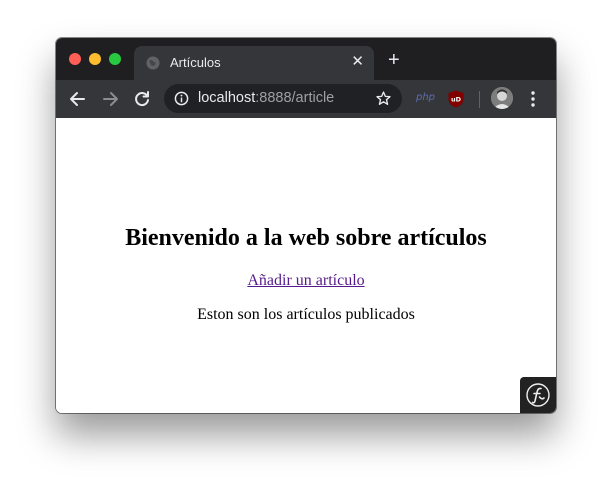 The width and height of the screenshot is (612, 487). I want to click on page-title: Bienvenido a la web sobre artículos, so click(306, 238).